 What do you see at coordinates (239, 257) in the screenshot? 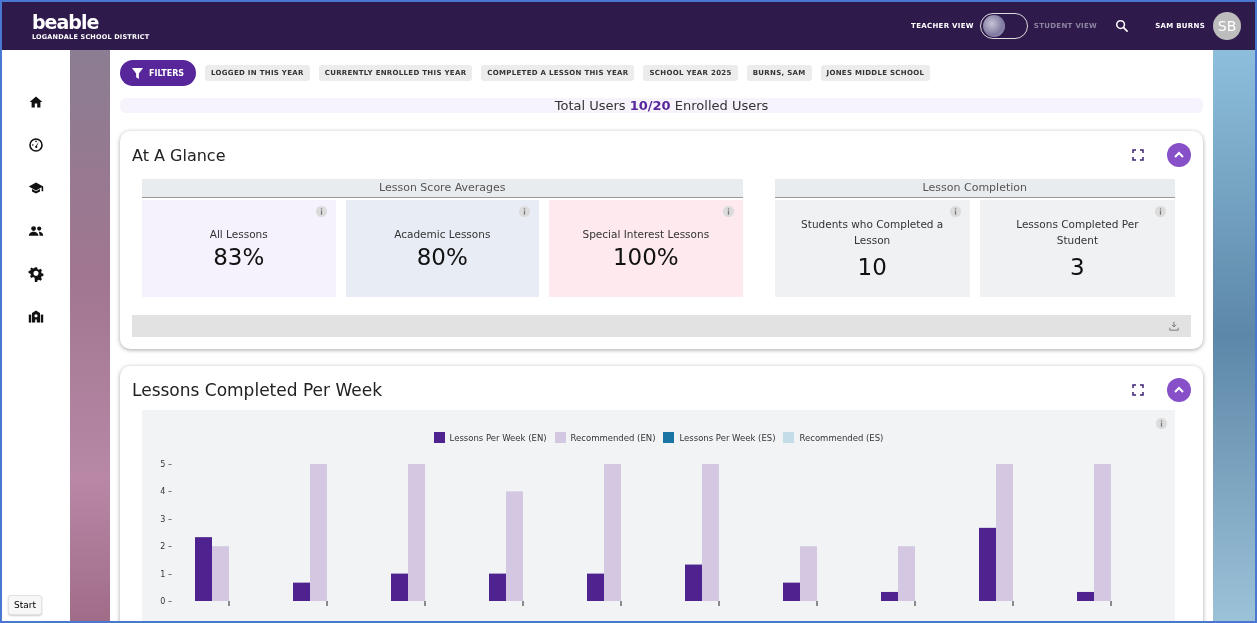
I see `stat-value: 83%` at bounding box center [239, 257].